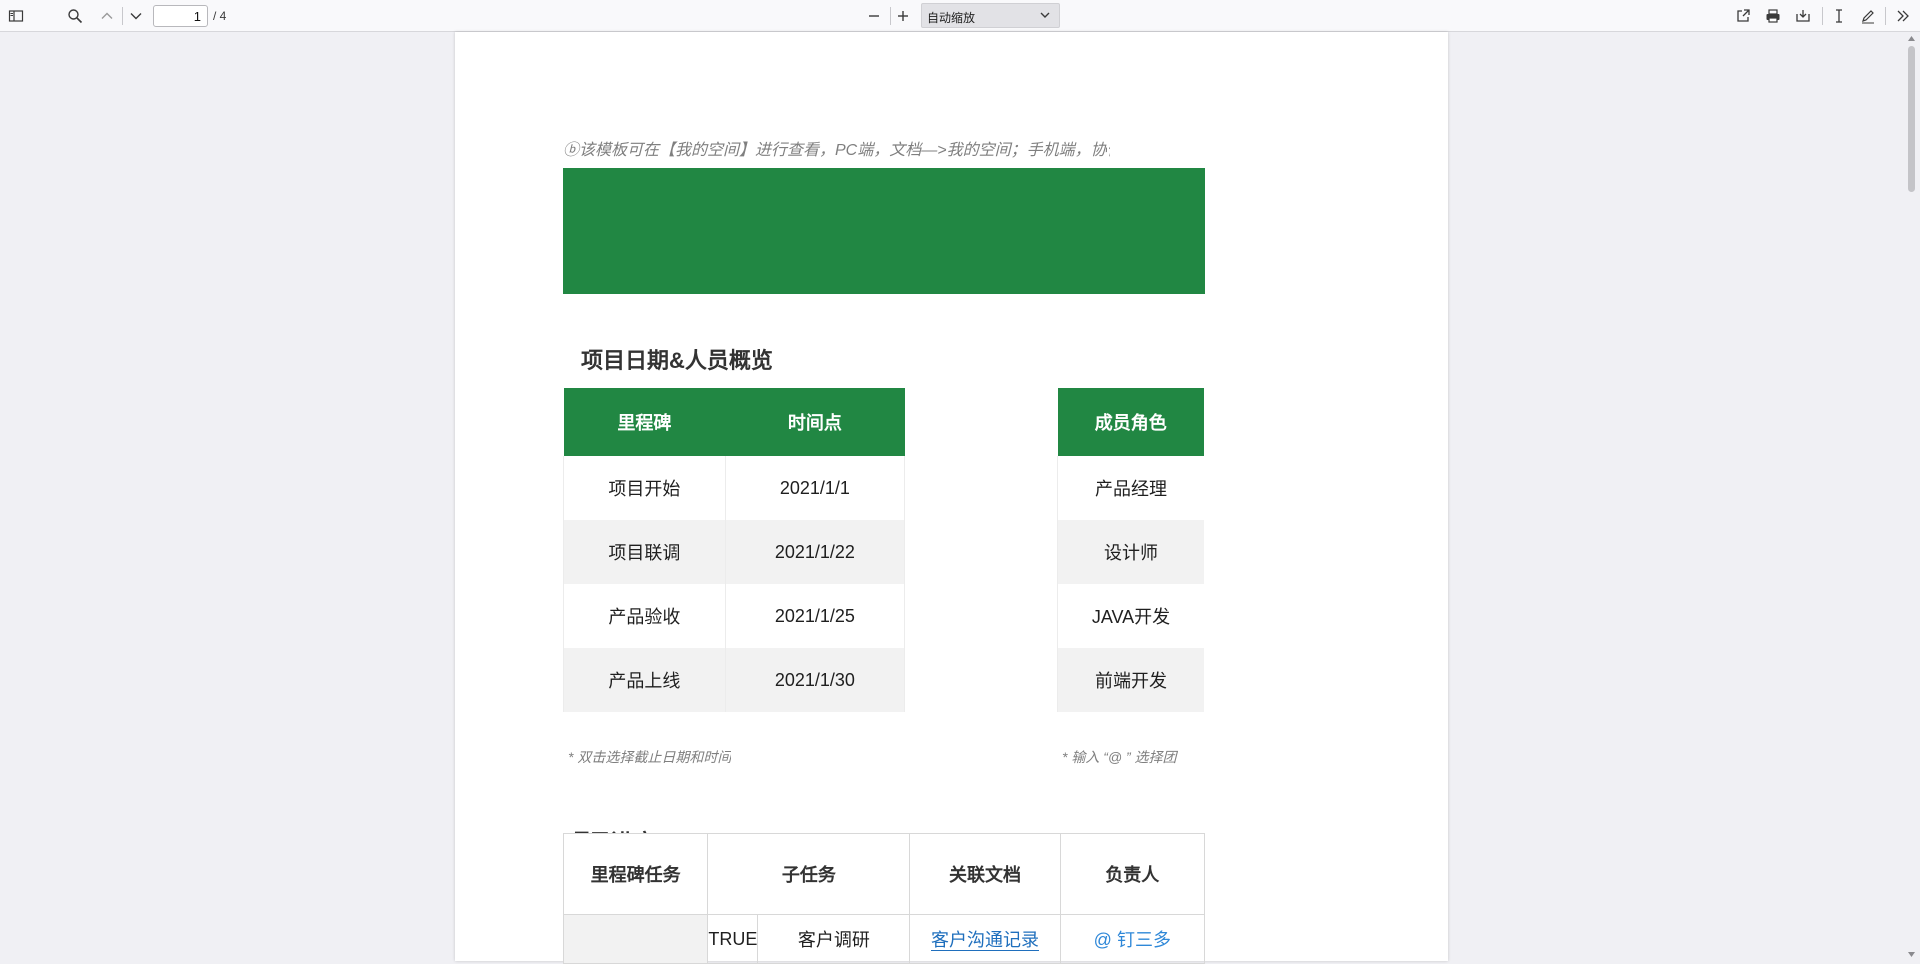 Image resolution: width=1920 pixels, height=964 pixels. I want to click on chevron-up-icon, so click(107, 15).